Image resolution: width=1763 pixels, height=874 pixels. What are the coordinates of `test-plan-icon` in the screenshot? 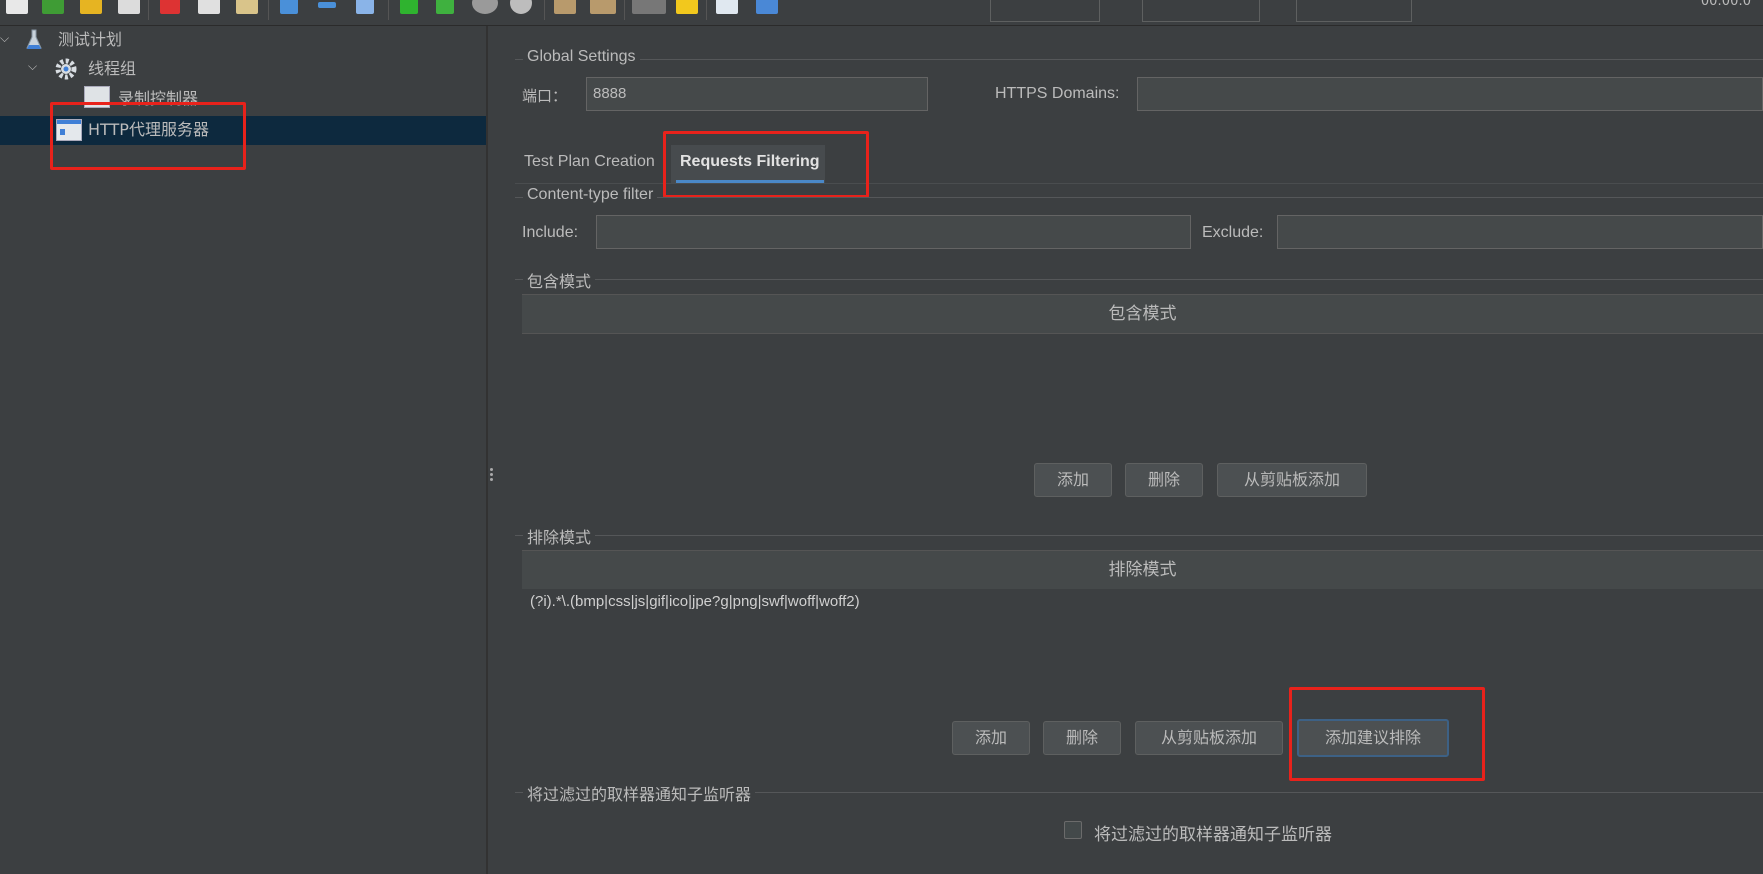 It's located at (34, 40).